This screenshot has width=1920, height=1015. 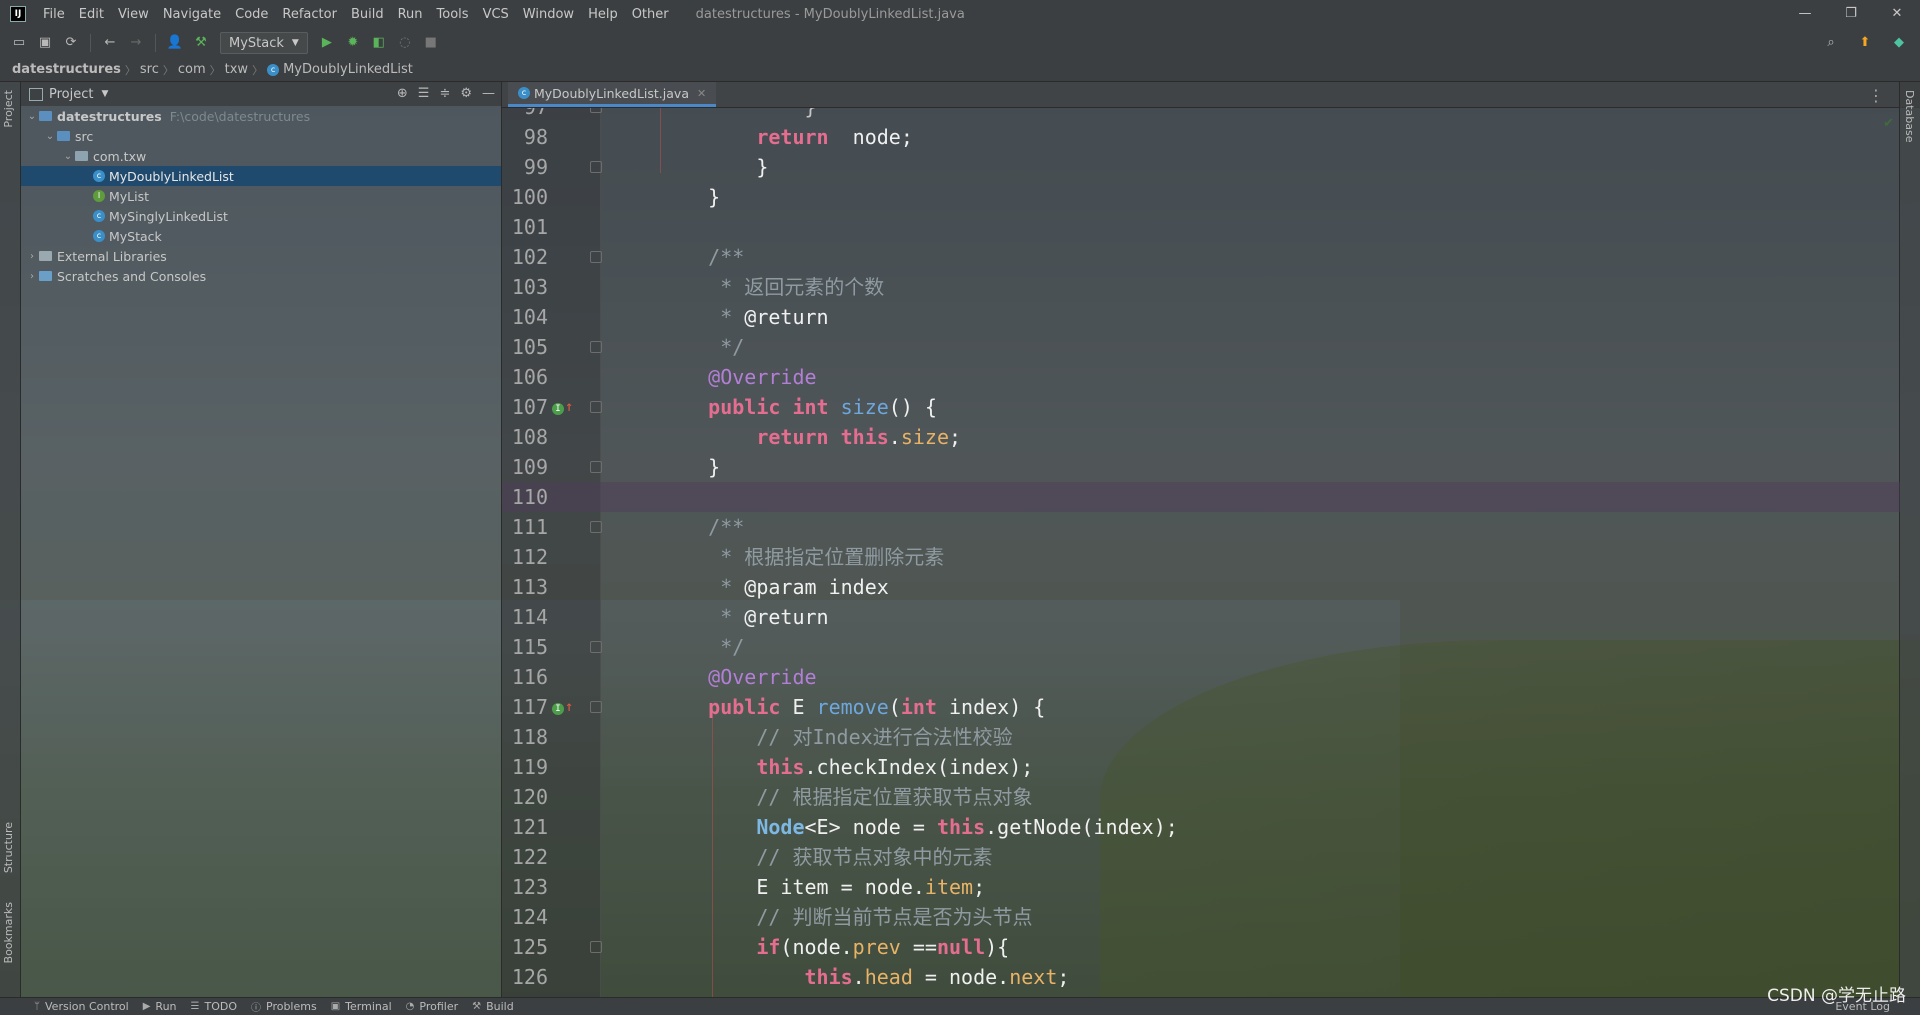 I want to click on menu-refactor: Refactor, so click(x=309, y=14).